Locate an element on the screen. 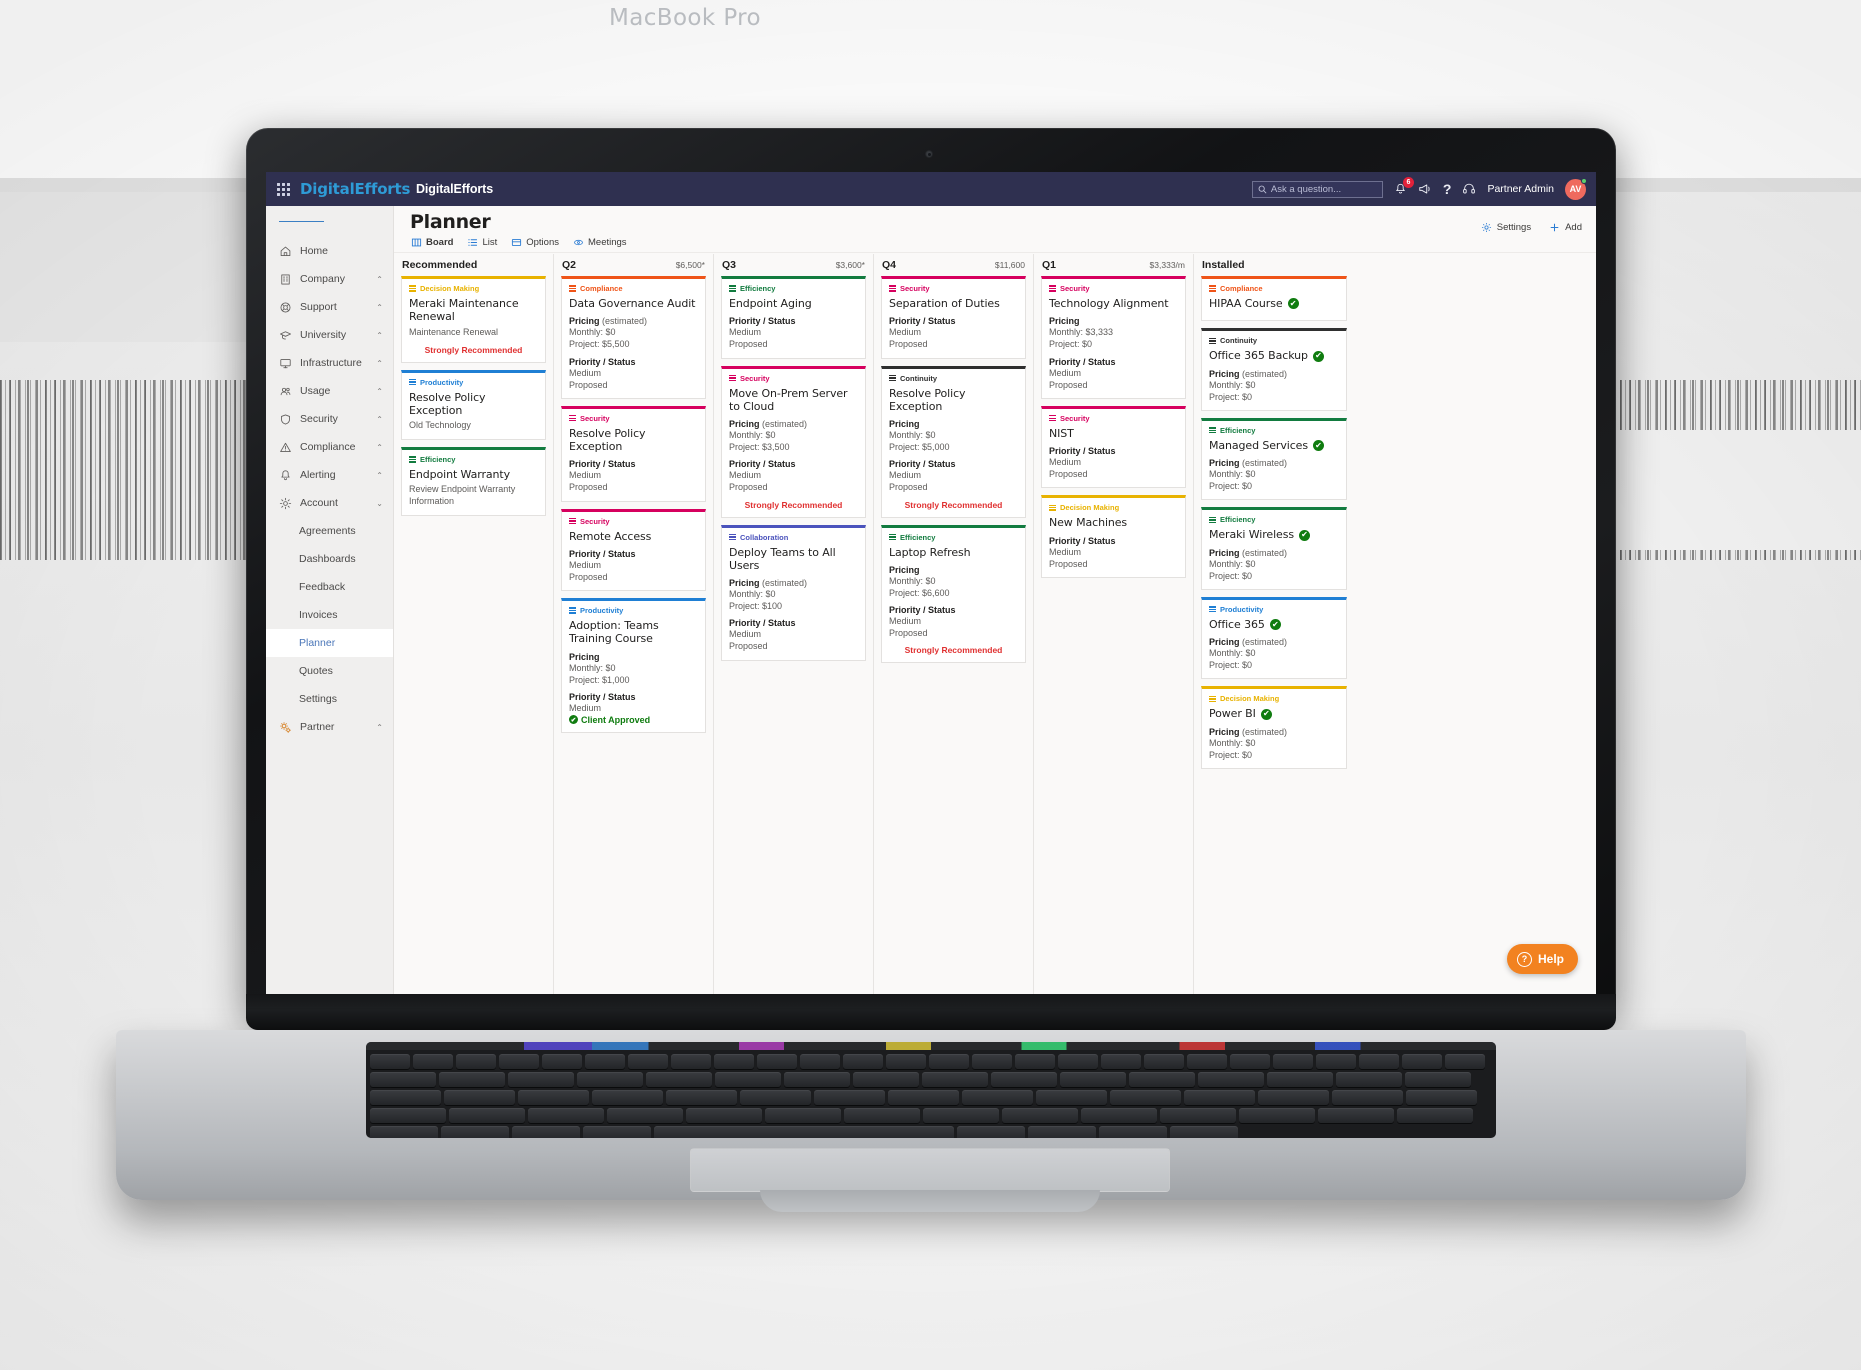 Image resolution: width=1861 pixels, height=1370 pixels. question-circle-icon: ? is located at coordinates (1524, 959).